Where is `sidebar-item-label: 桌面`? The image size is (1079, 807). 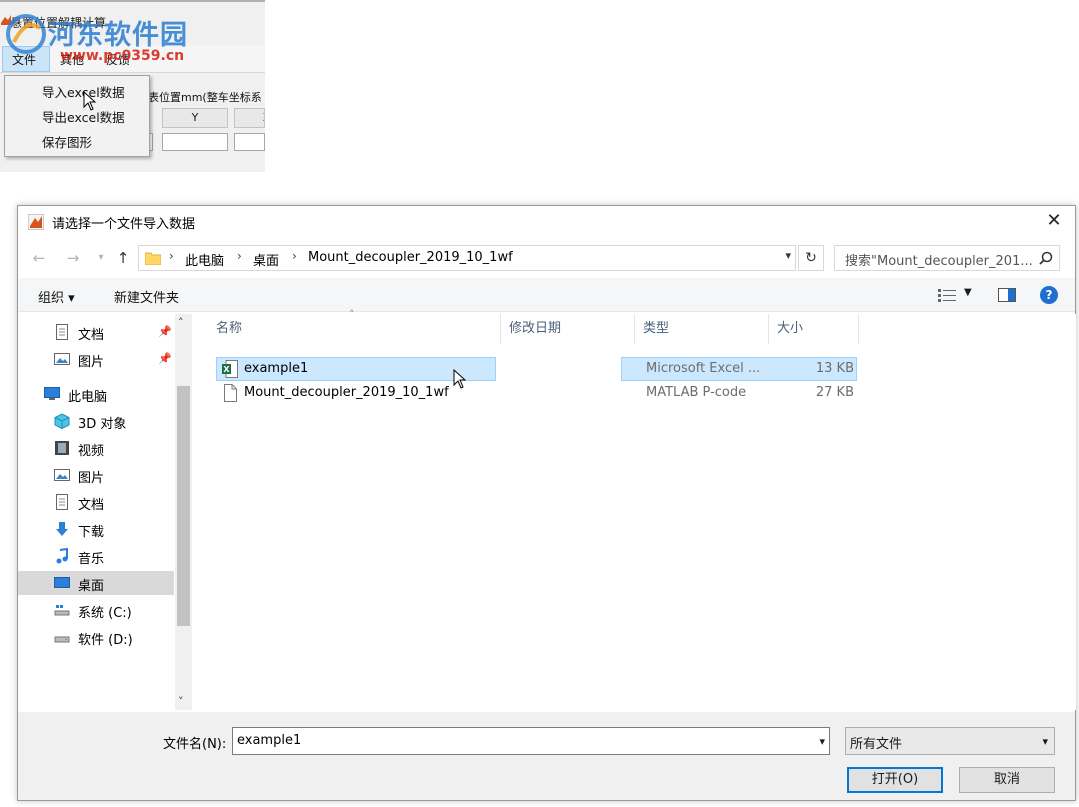
sidebar-item-label: 桌面 is located at coordinates (91, 586).